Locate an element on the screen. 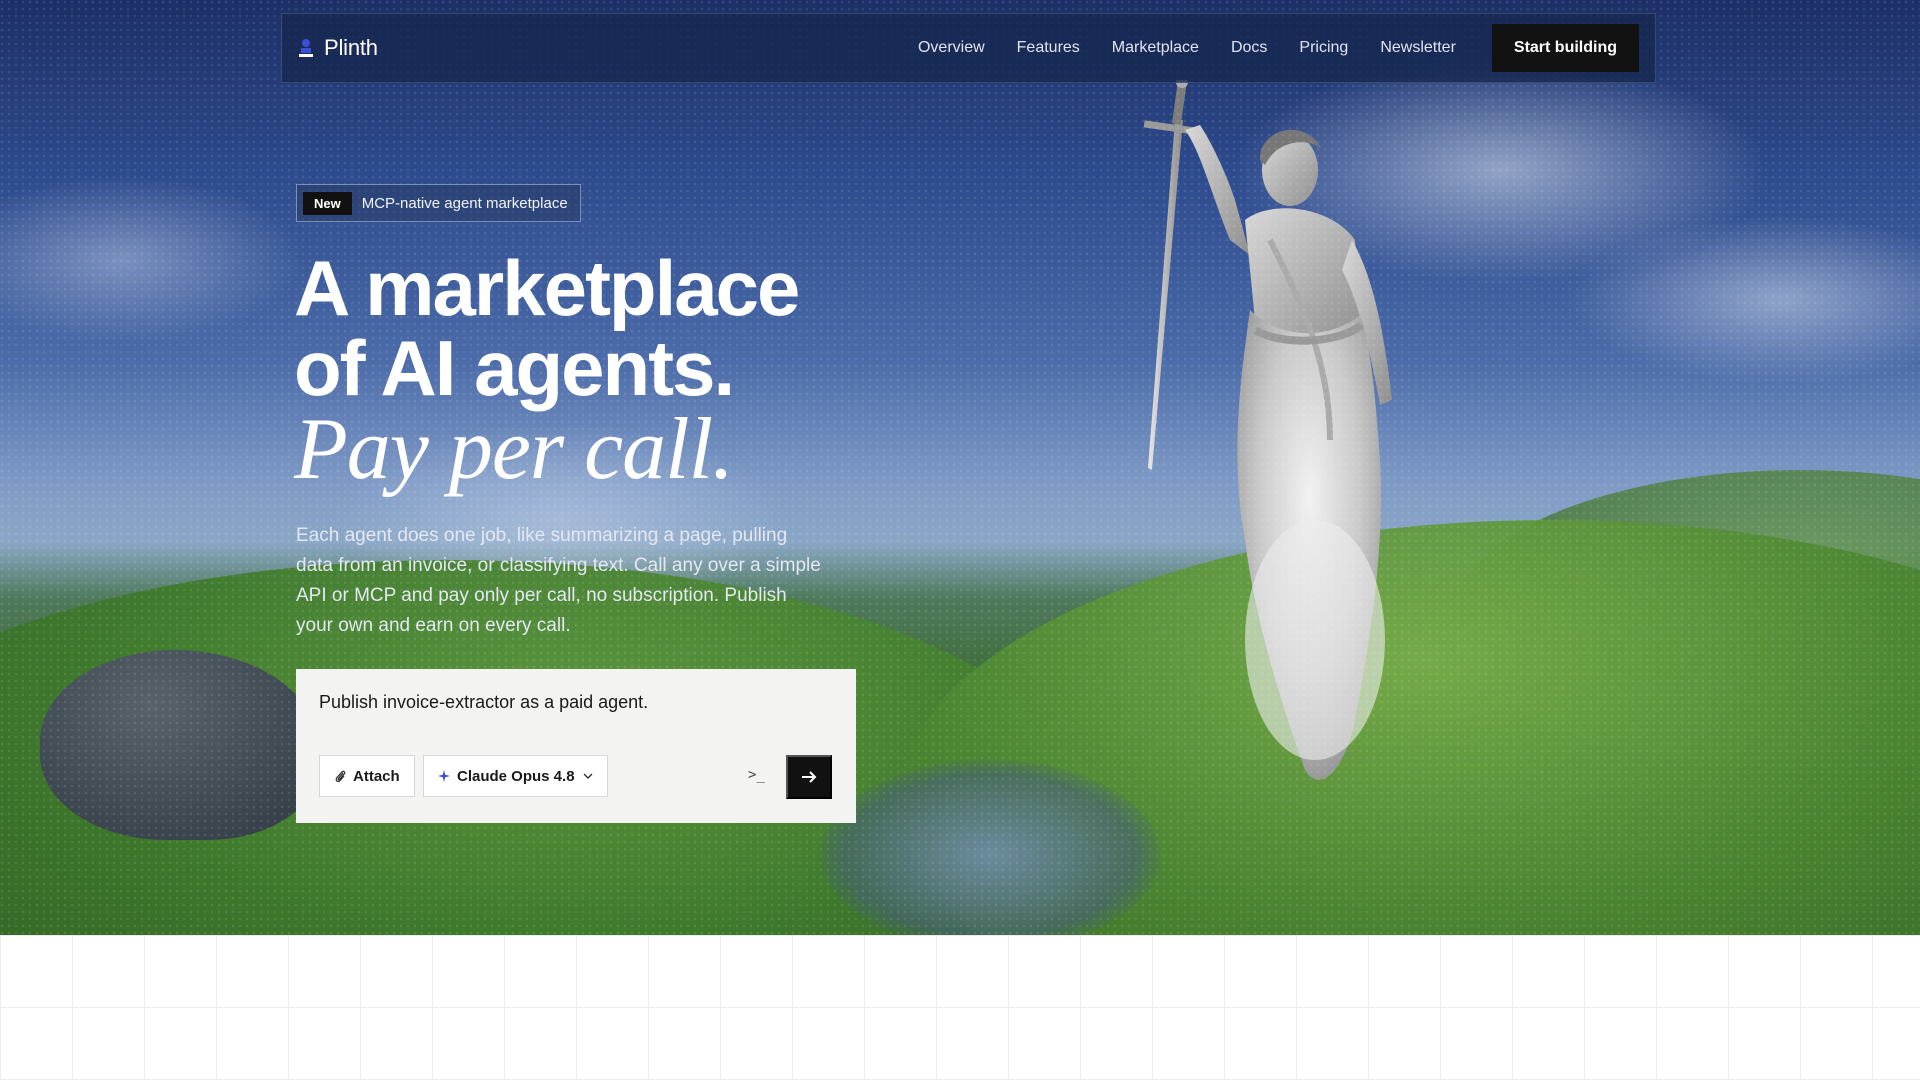 The width and height of the screenshot is (1920, 1080). badge-text: MCP-native agent marketplace is located at coordinates (464, 203).